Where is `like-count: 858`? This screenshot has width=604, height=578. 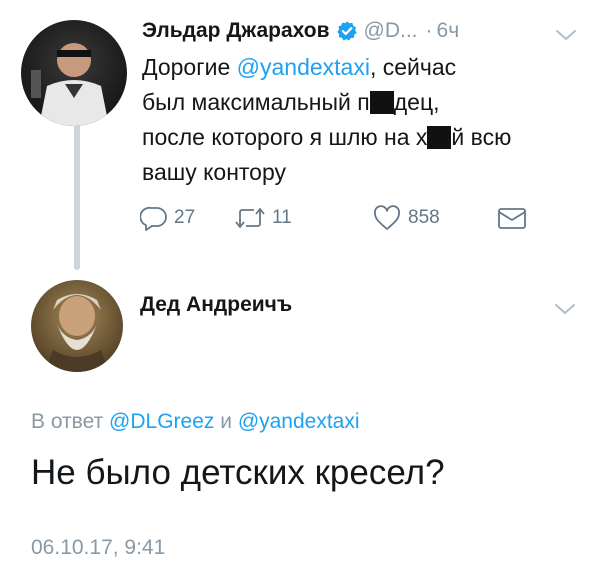
like-count: 858 is located at coordinates (424, 217).